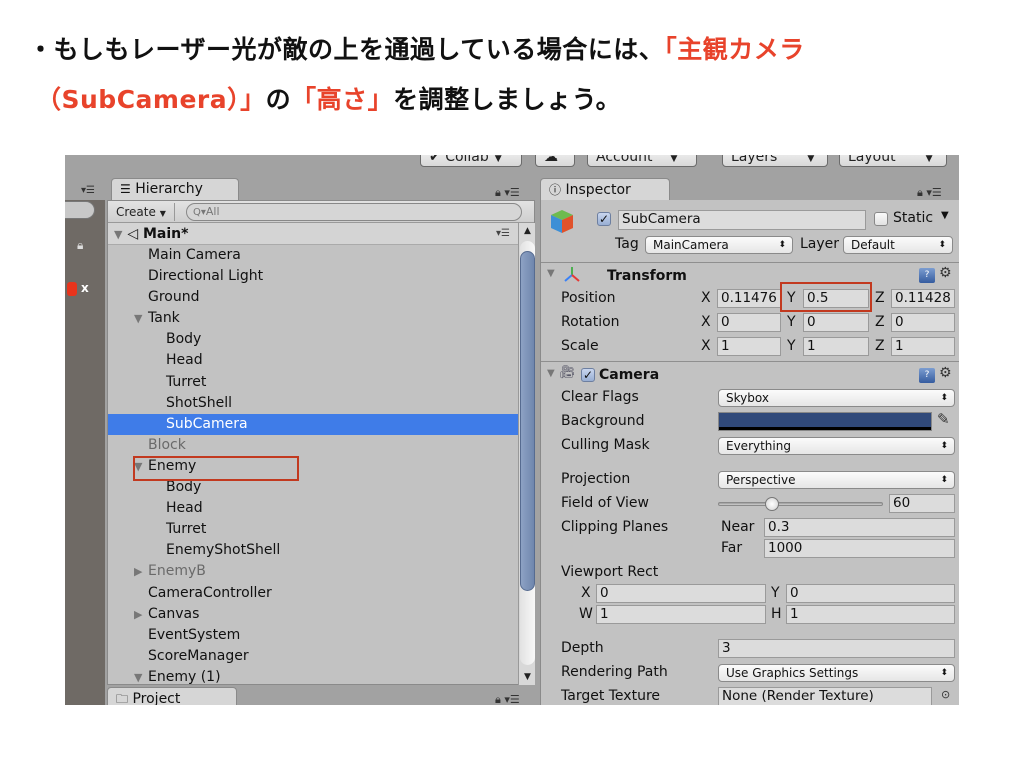  Describe the element at coordinates (313, 276) in the screenshot. I see `hierarchy-item: Directional Light` at that location.